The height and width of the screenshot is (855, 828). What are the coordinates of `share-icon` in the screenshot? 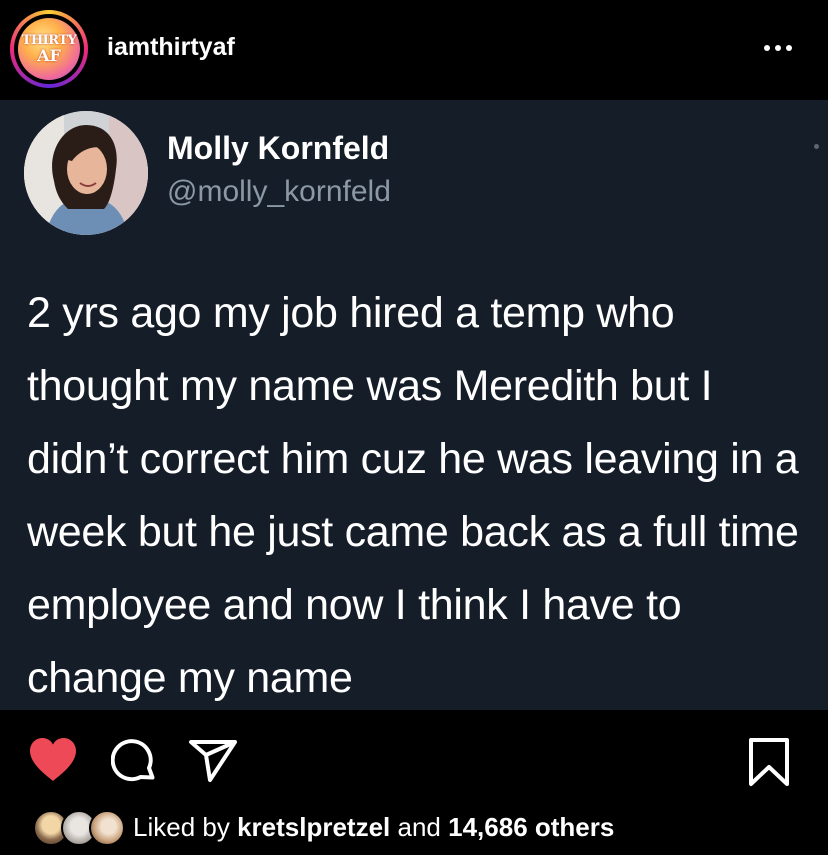 It's located at (213, 761).